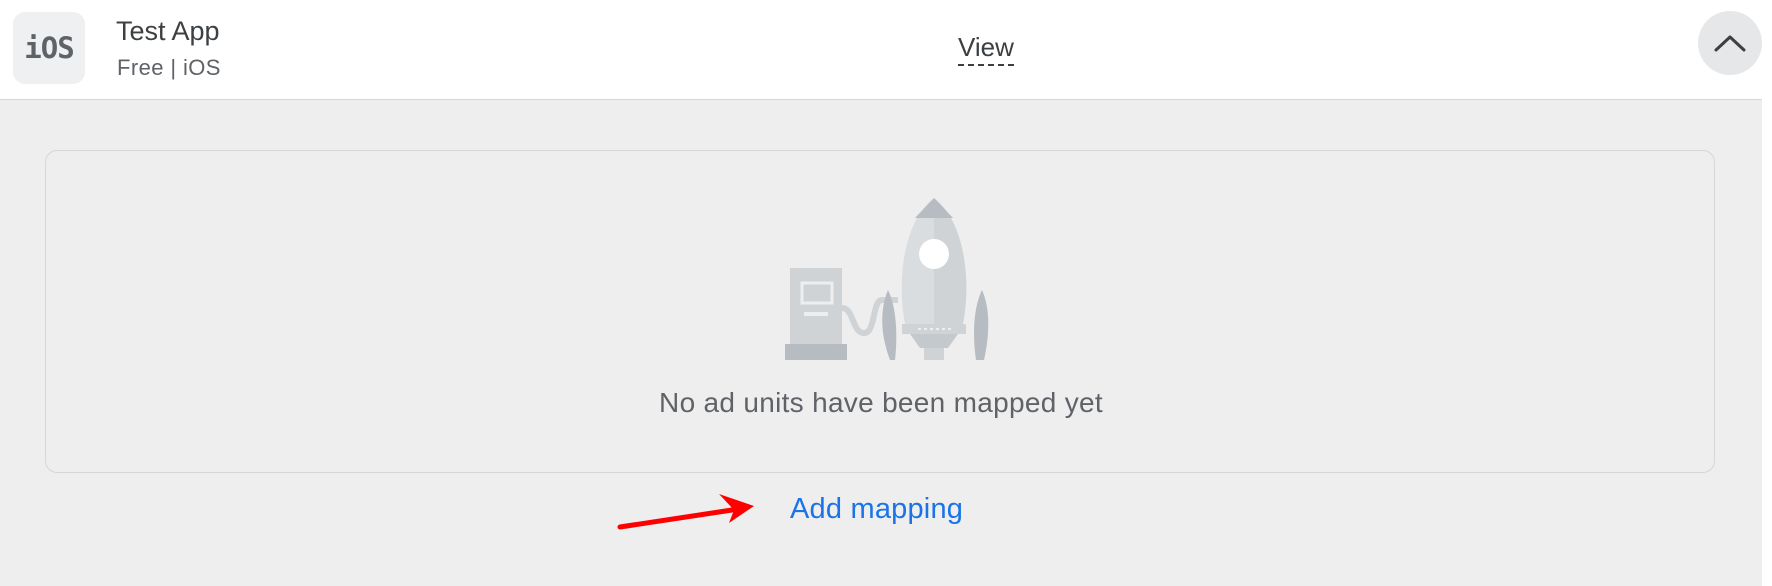  What do you see at coordinates (881, 402) in the screenshot?
I see `empty-state-message: No ad units have been mapped yet` at bounding box center [881, 402].